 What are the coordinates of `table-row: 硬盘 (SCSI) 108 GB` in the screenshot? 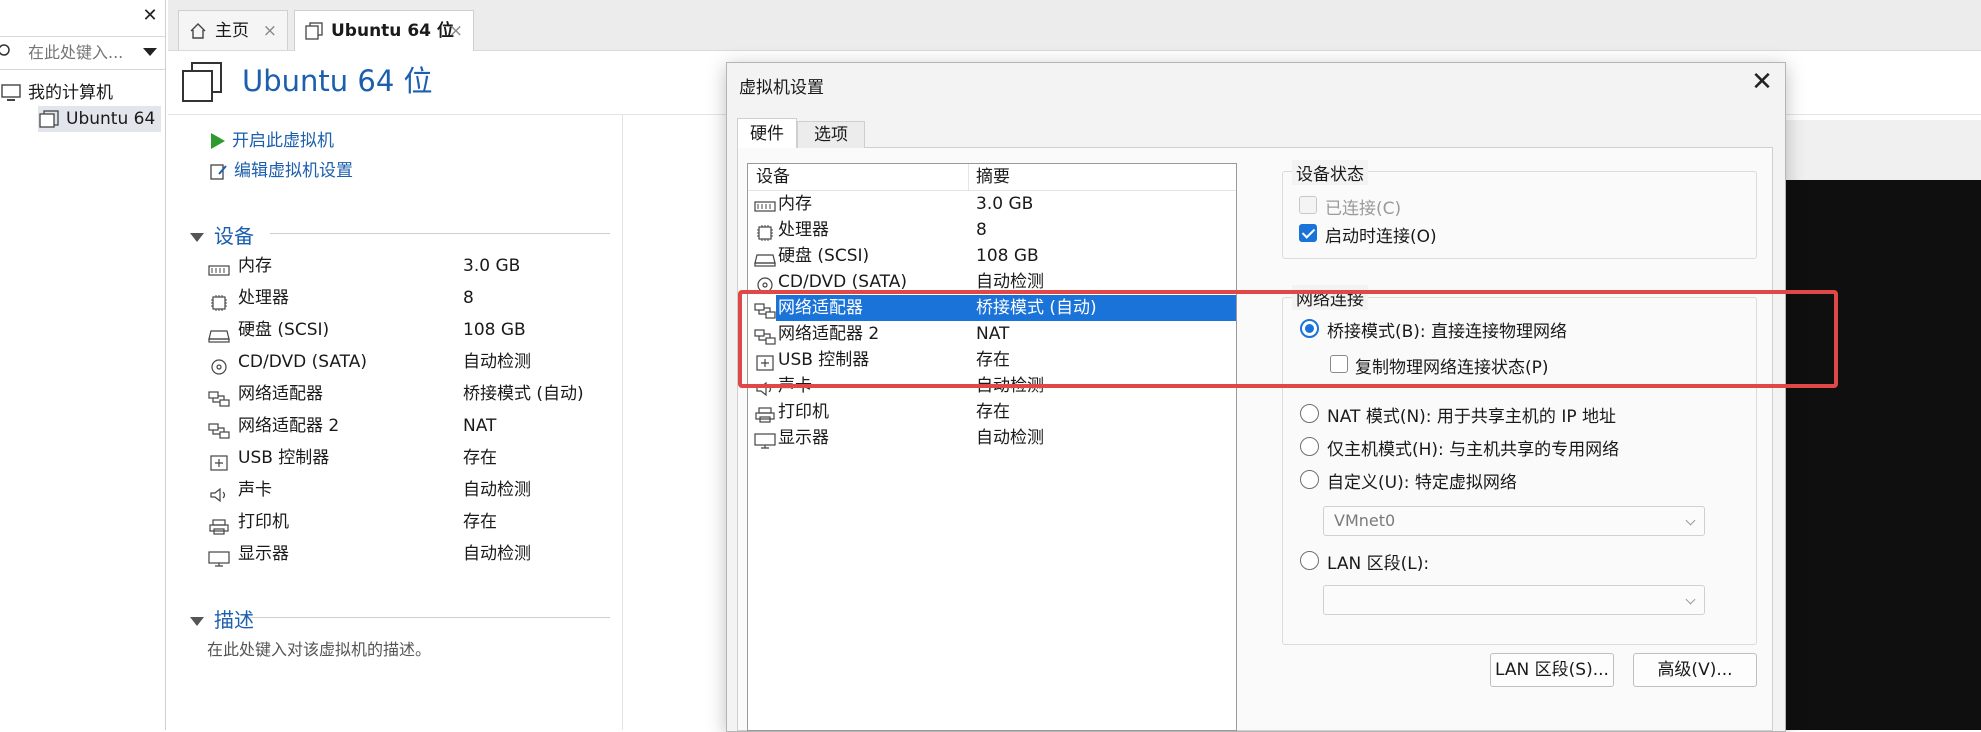 It's located at (992, 256).